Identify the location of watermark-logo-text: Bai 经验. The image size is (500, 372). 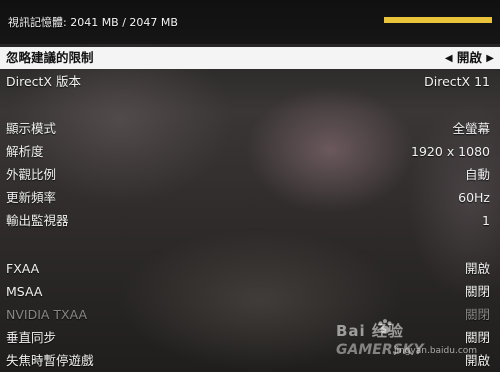
(370, 331).